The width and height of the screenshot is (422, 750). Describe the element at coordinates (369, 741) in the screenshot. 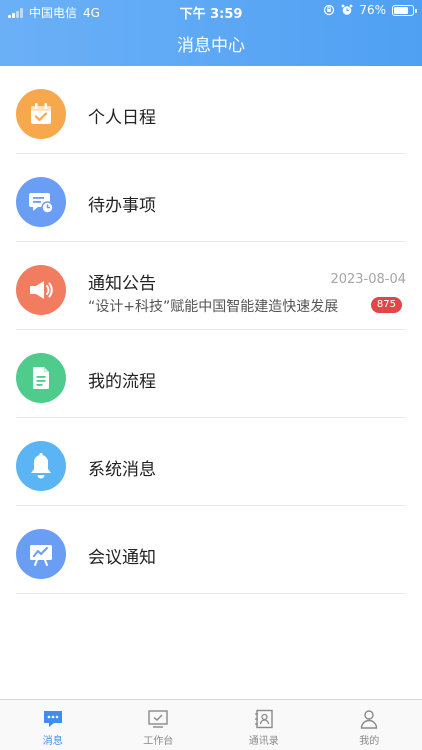

I see `tab-label: 我的` at that location.